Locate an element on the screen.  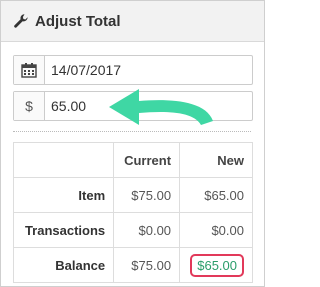
row-label: Balance is located at coordinates (63, 265).